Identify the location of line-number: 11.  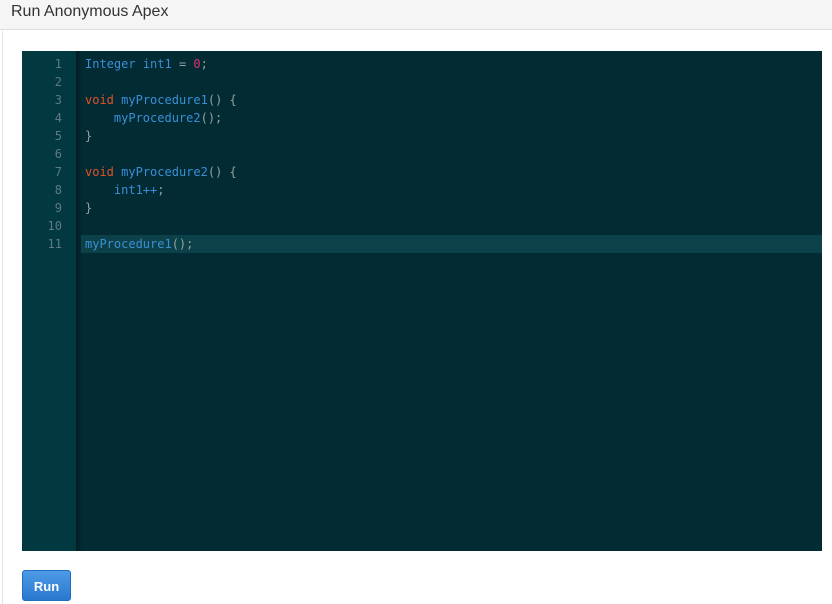
(54, 244).